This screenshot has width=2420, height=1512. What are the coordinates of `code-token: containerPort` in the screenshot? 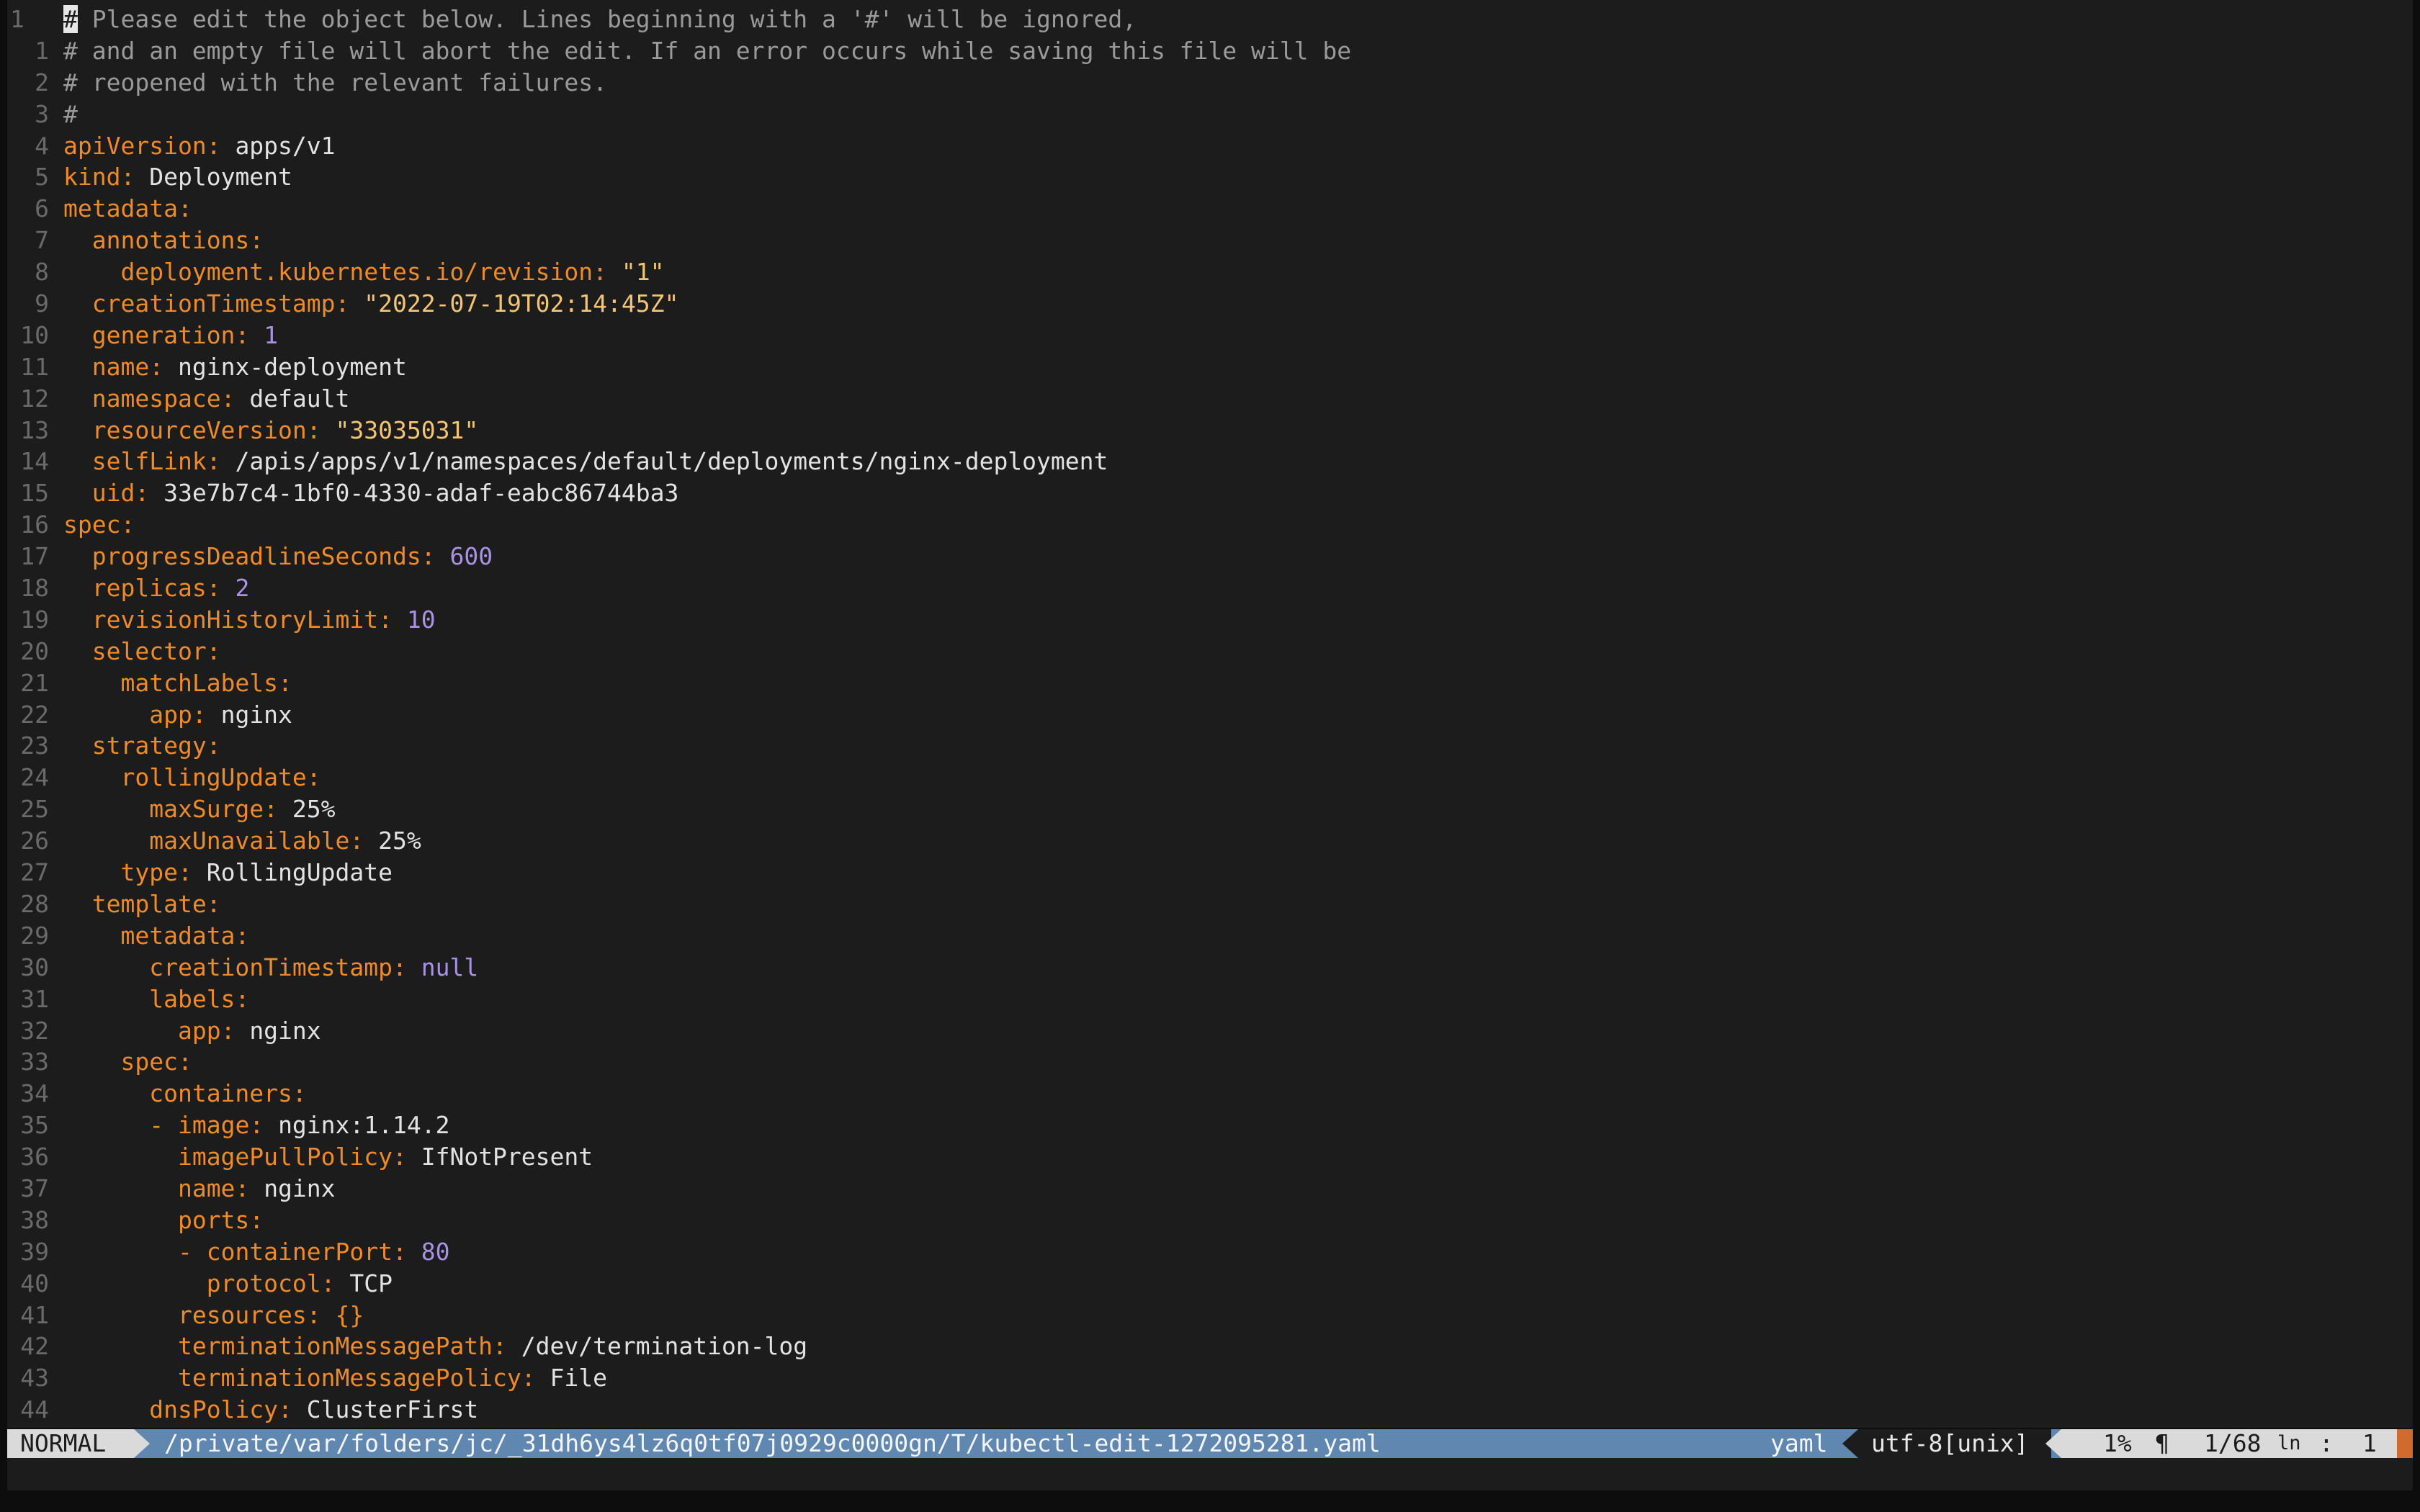 It's located at (299, 1251).